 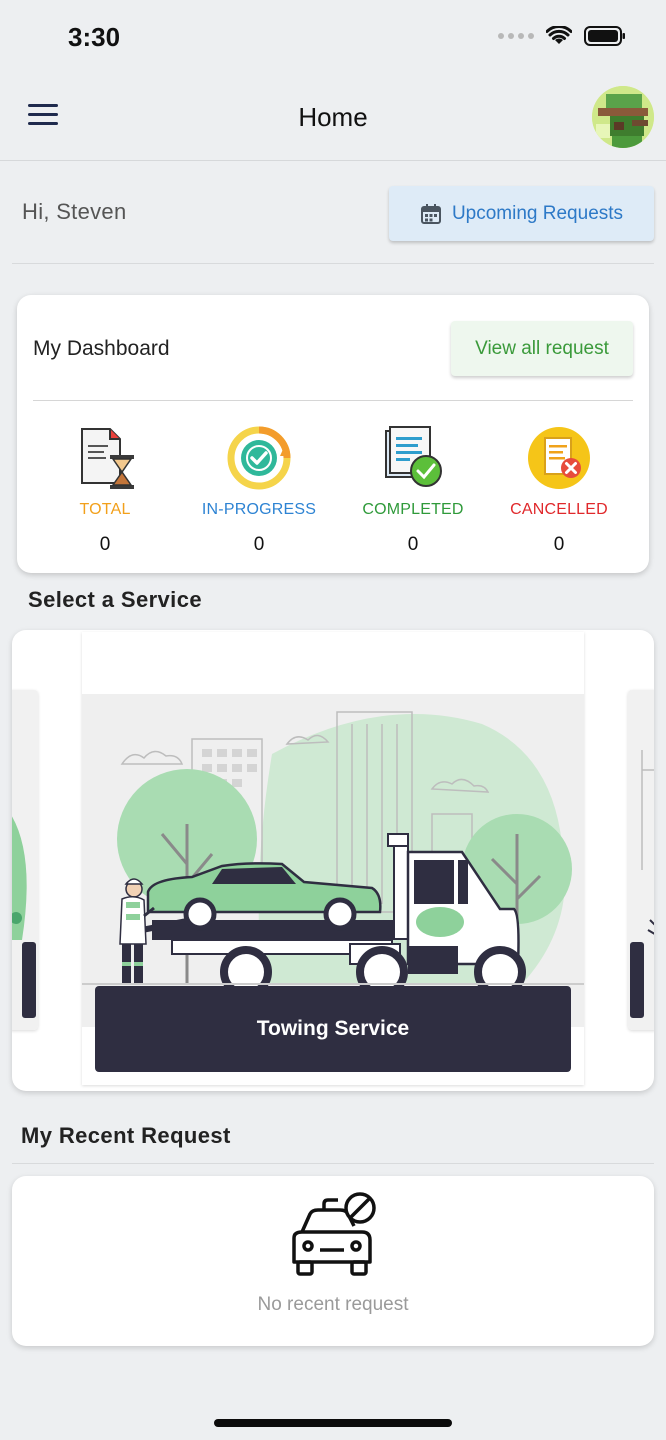 What do you see at coordinates (74, 211) in the screenshot?
I see `greeting-text: Hi, Steven` at bounding box center [74, 211].